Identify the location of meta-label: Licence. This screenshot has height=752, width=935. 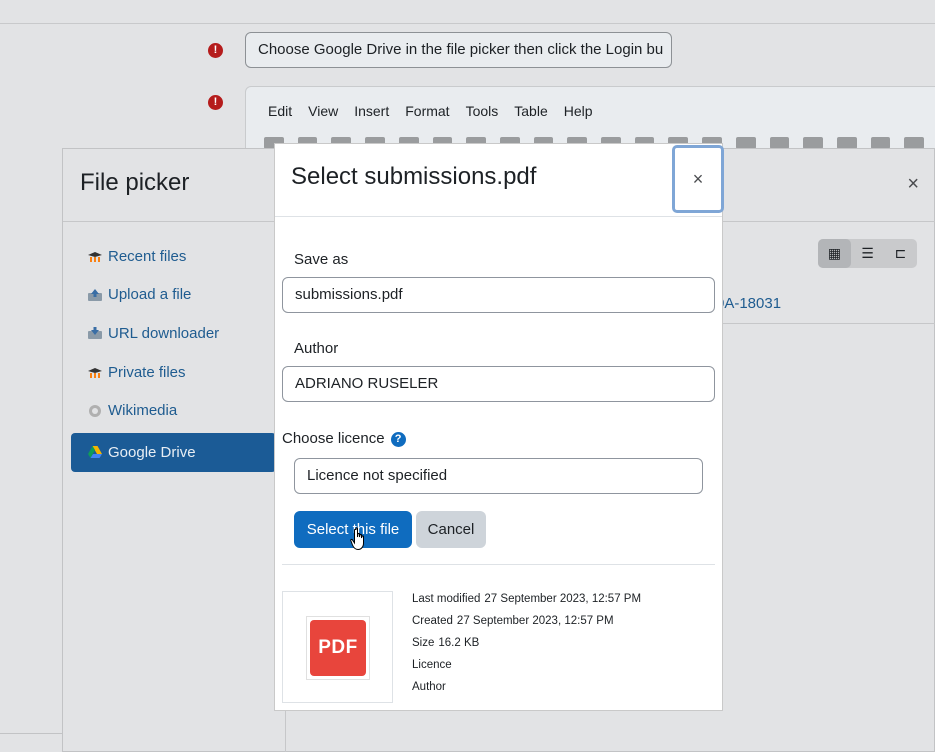
(432, 665).